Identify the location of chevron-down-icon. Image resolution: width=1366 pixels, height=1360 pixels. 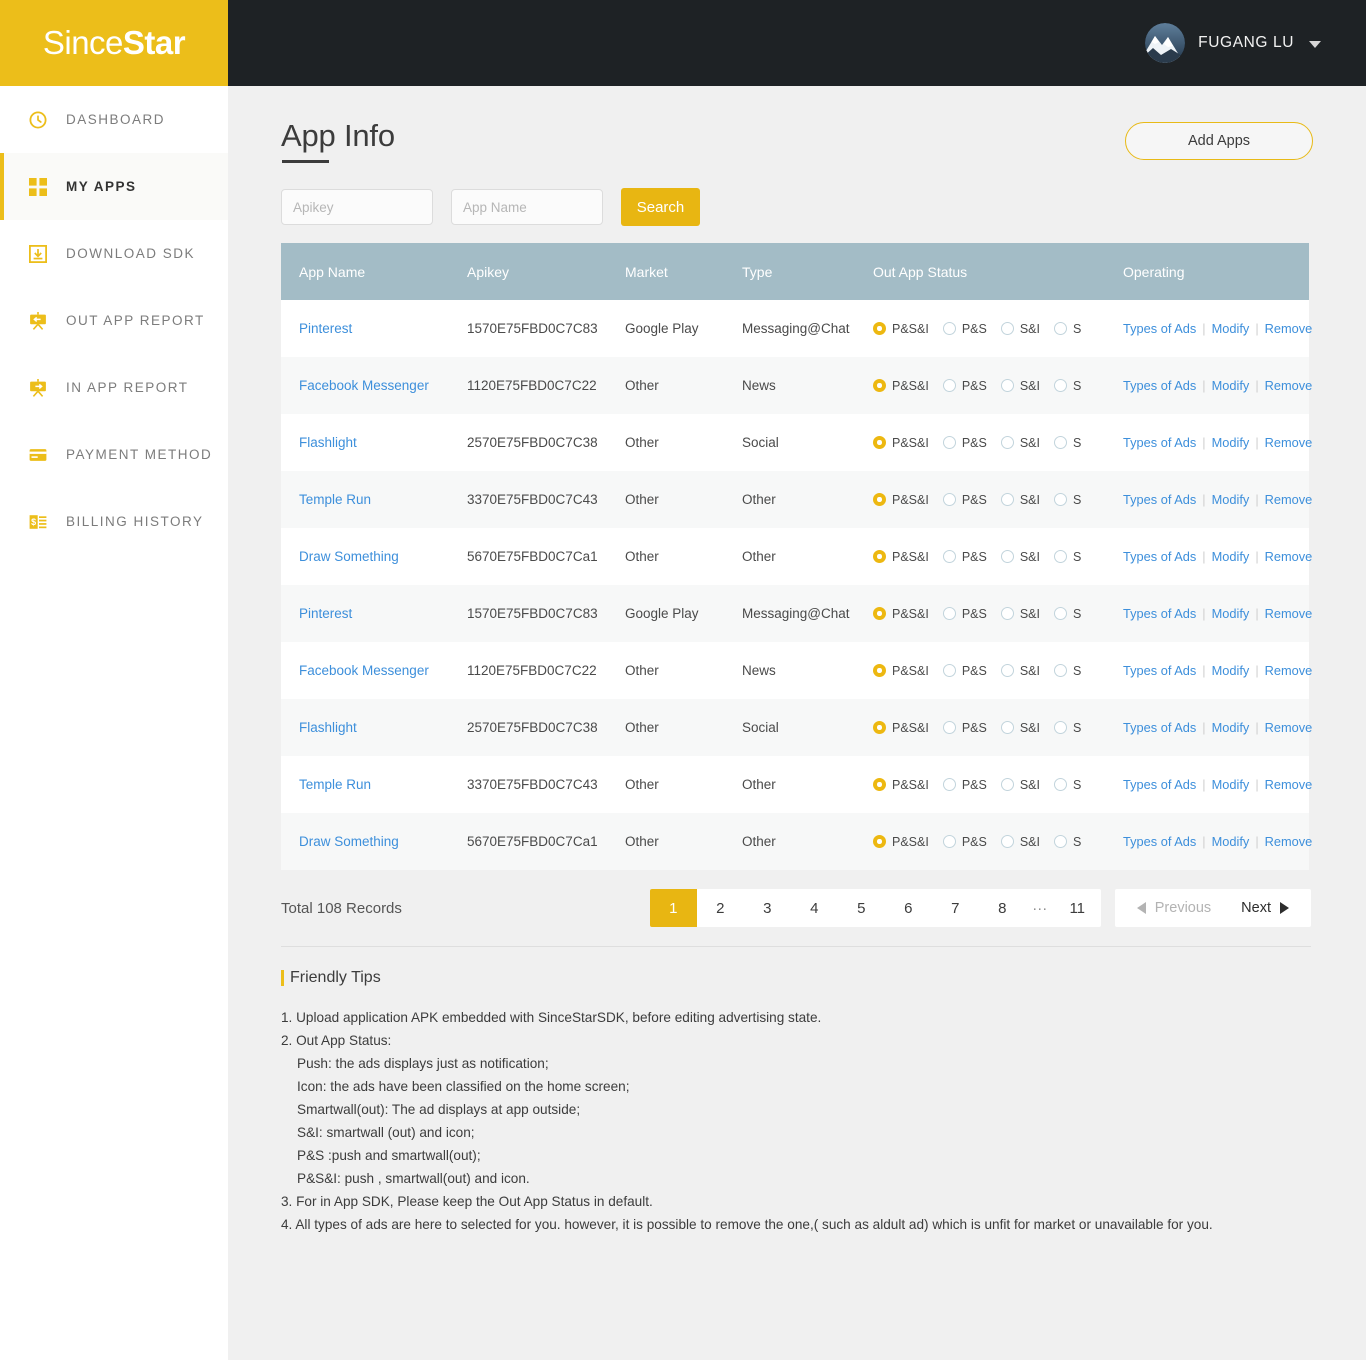
(1315, 44).